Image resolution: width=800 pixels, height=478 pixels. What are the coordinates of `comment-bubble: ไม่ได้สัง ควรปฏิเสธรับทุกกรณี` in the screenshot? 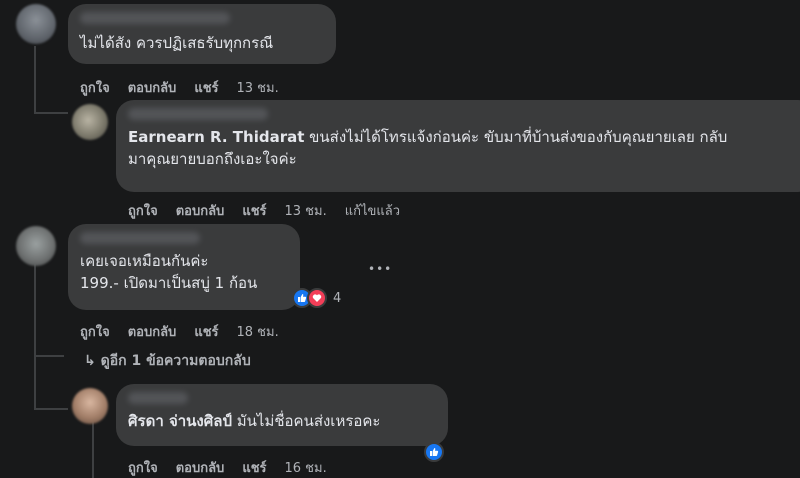 It's located at (202, 34).